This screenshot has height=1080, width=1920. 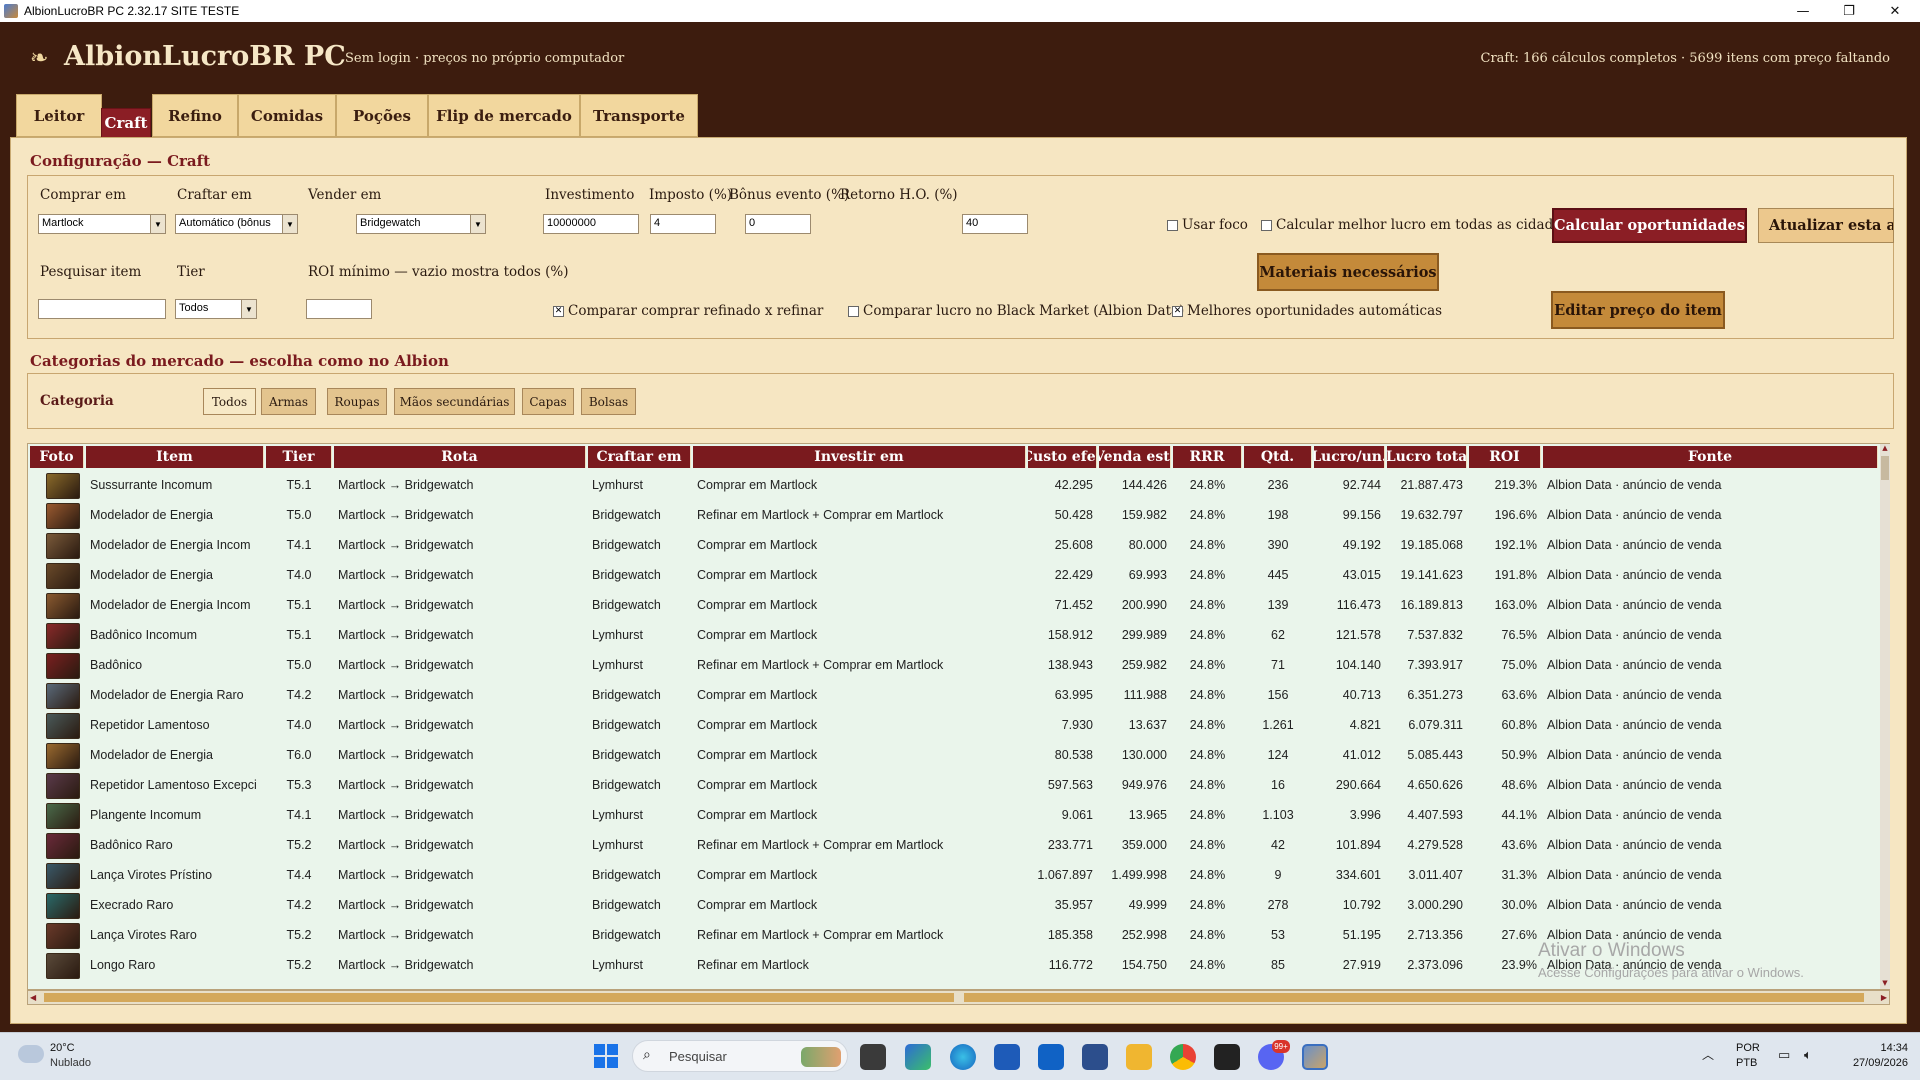 What do you see at coordinates (1895, 11) in the screenshot?
I see `close-button: ✕` at bounding box center [1895, 11].